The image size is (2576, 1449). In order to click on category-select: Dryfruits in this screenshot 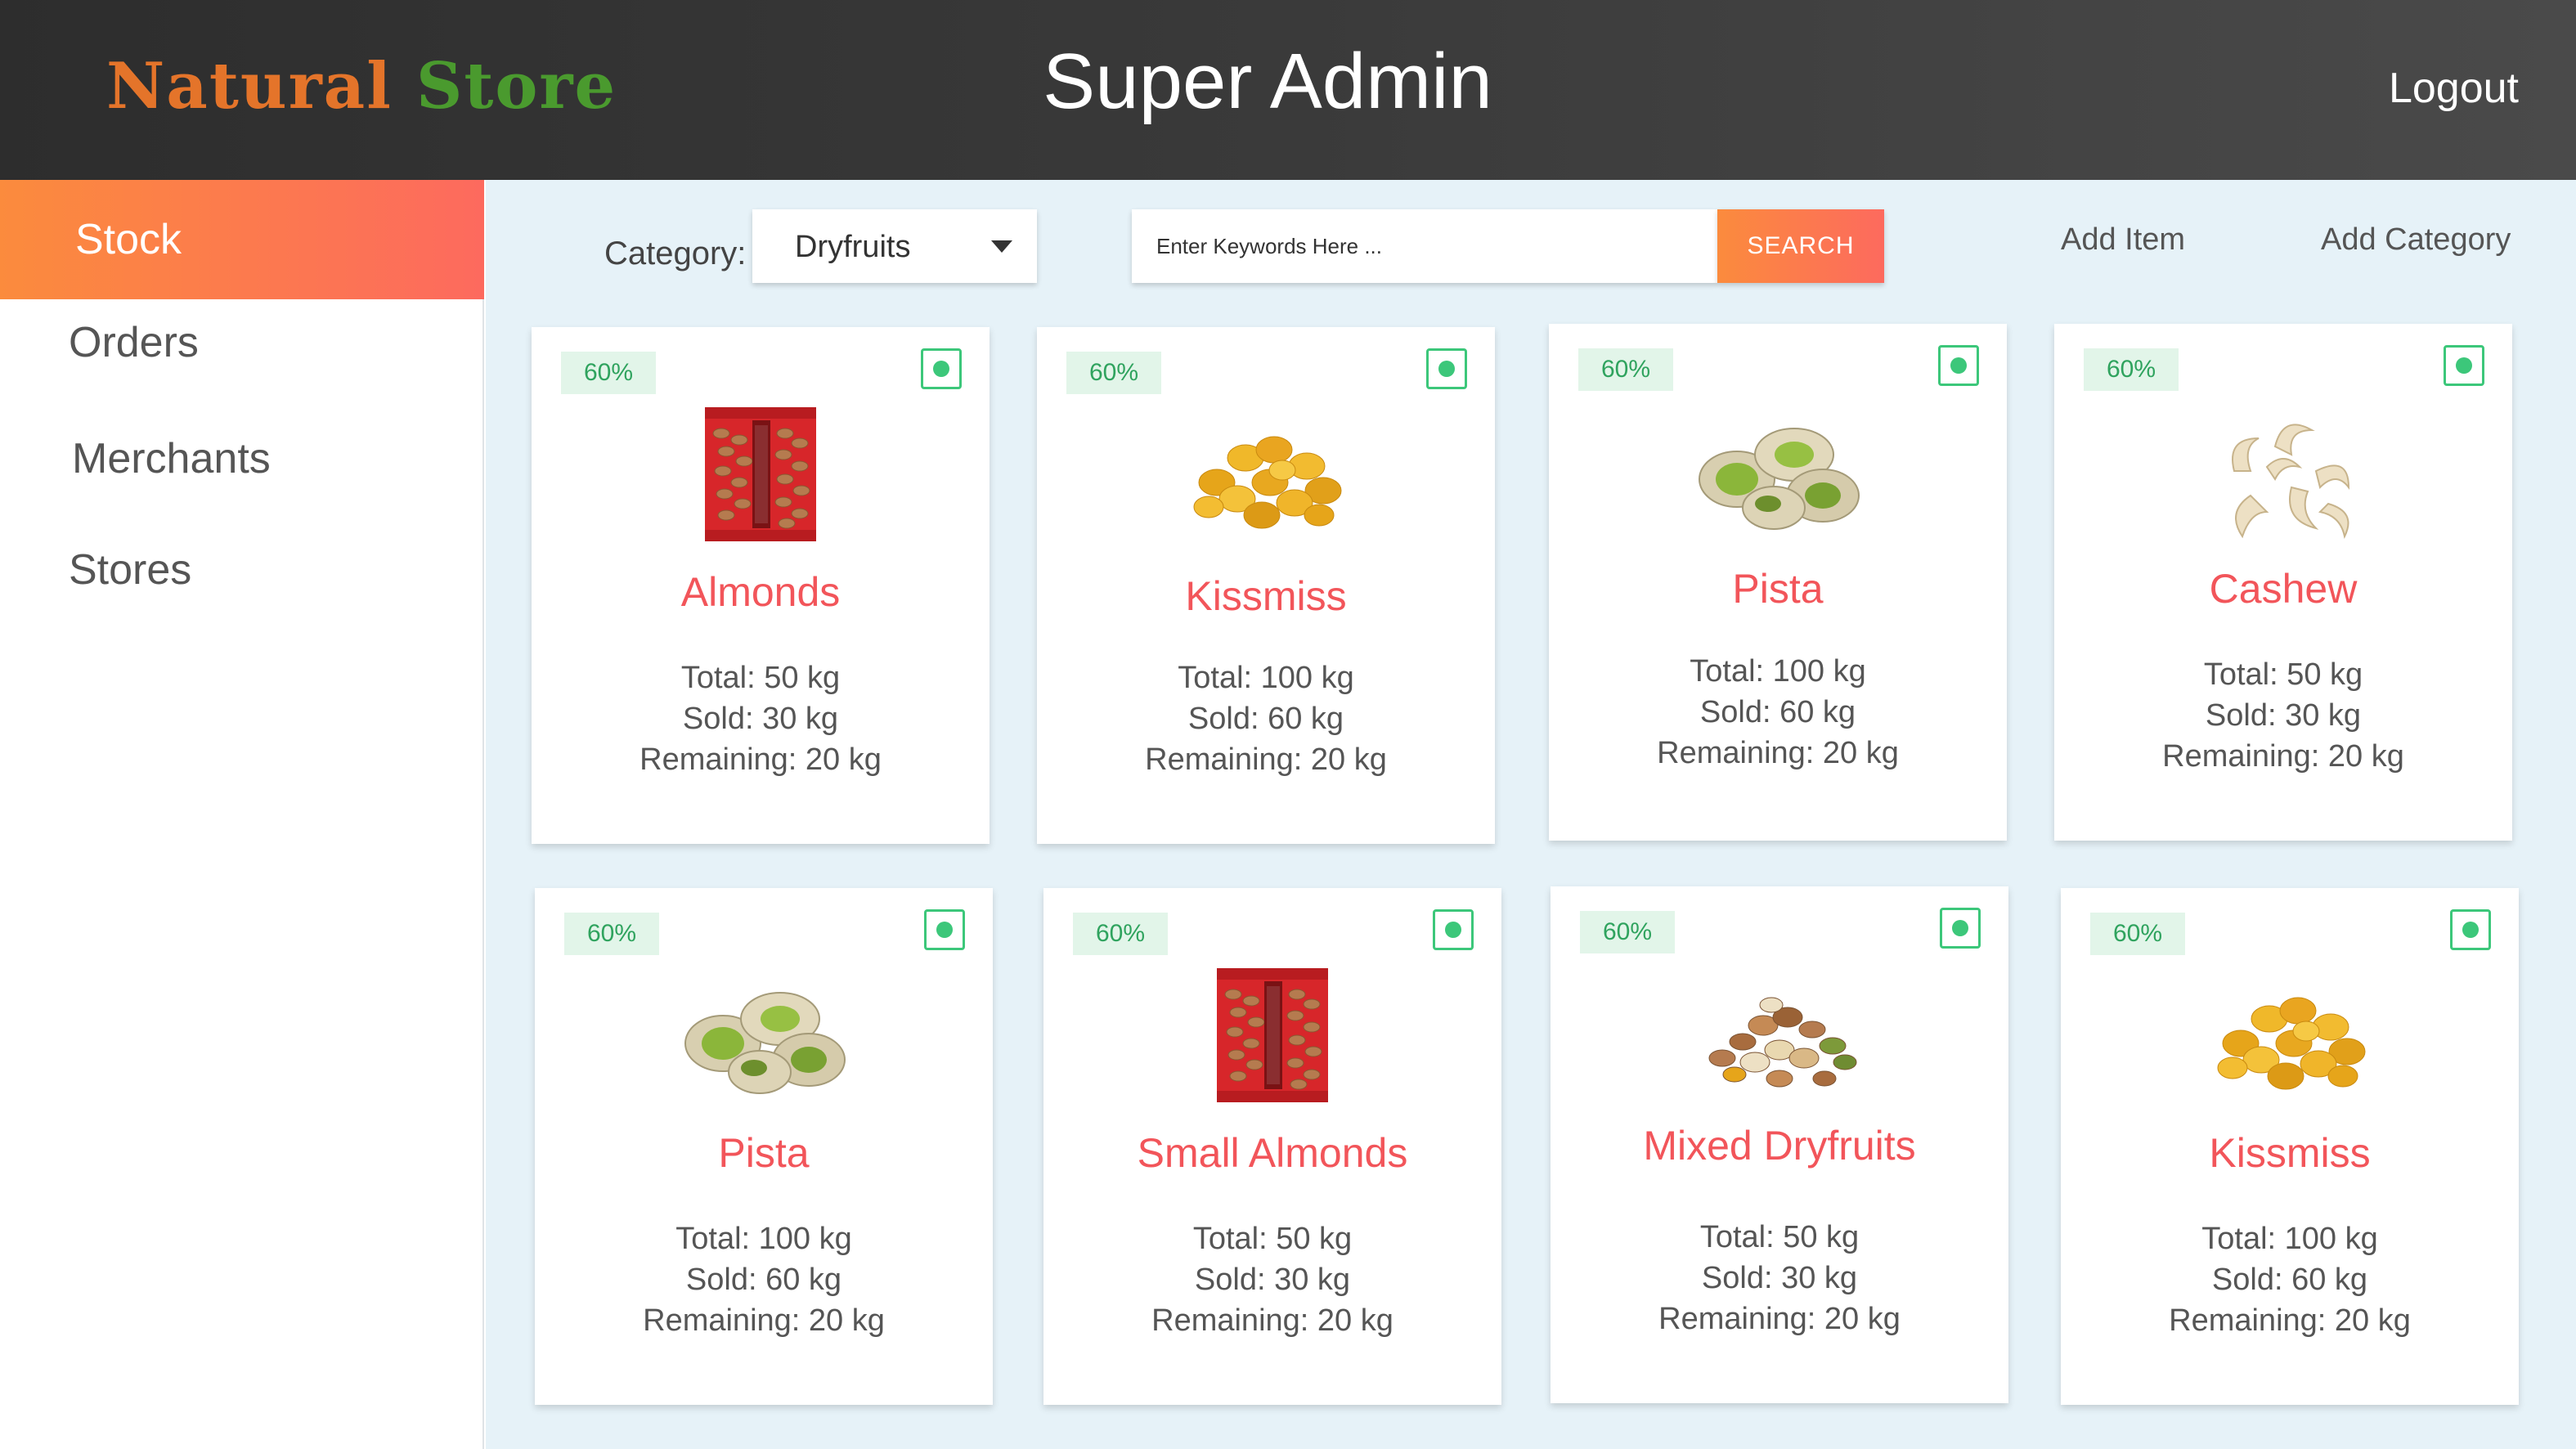, I will do `click(895, 246)`.